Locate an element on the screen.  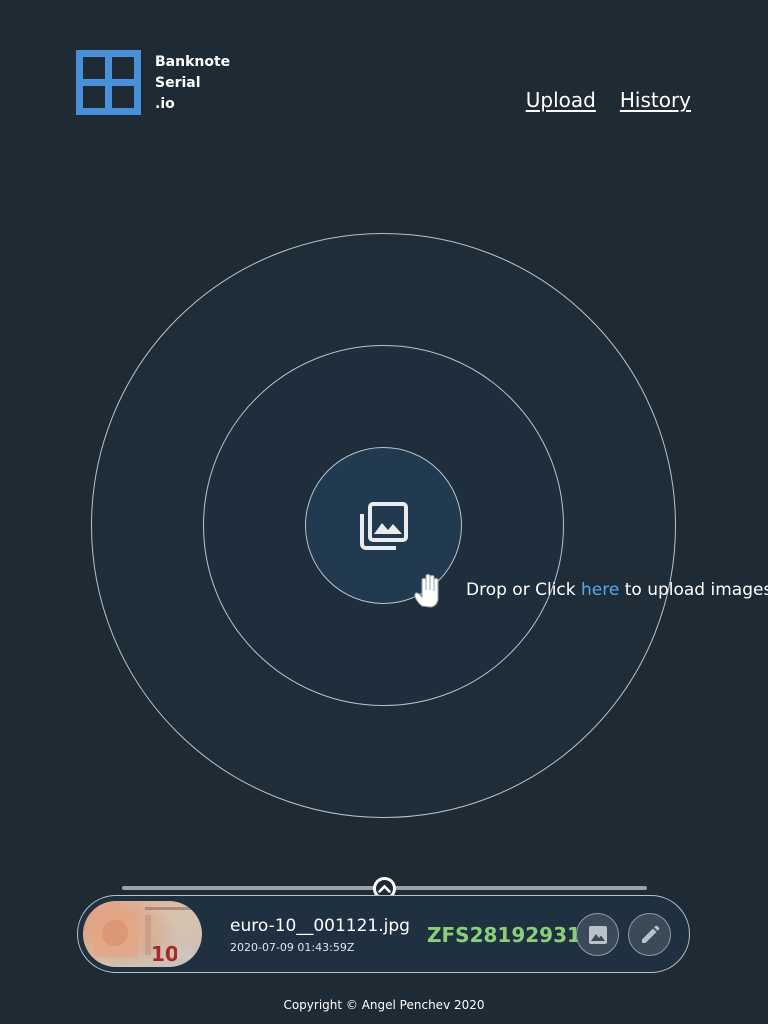
result-file-name: euro-10__001121.jpg is located at coordinates (320, 926).